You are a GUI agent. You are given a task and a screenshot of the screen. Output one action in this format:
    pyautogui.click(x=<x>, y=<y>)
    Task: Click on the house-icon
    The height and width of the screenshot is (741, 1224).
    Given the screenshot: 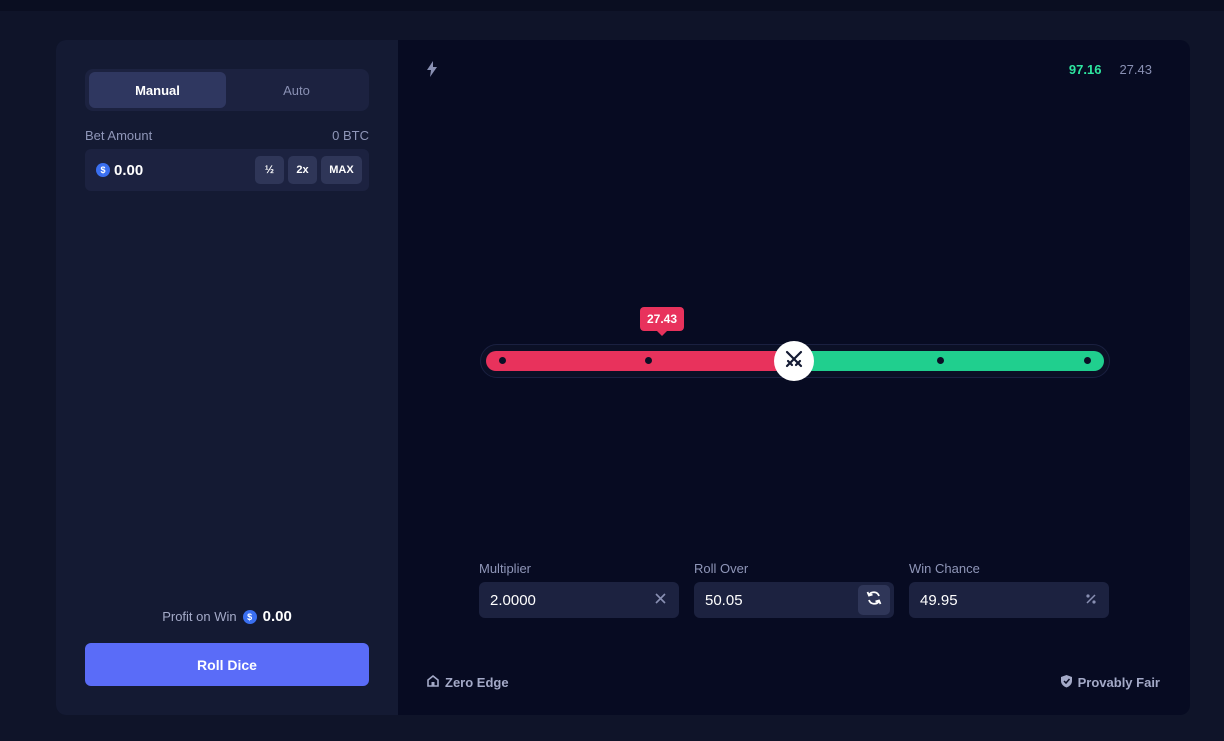 What is the action you would take?
    pyautogui.click(x=433, y=682)
    